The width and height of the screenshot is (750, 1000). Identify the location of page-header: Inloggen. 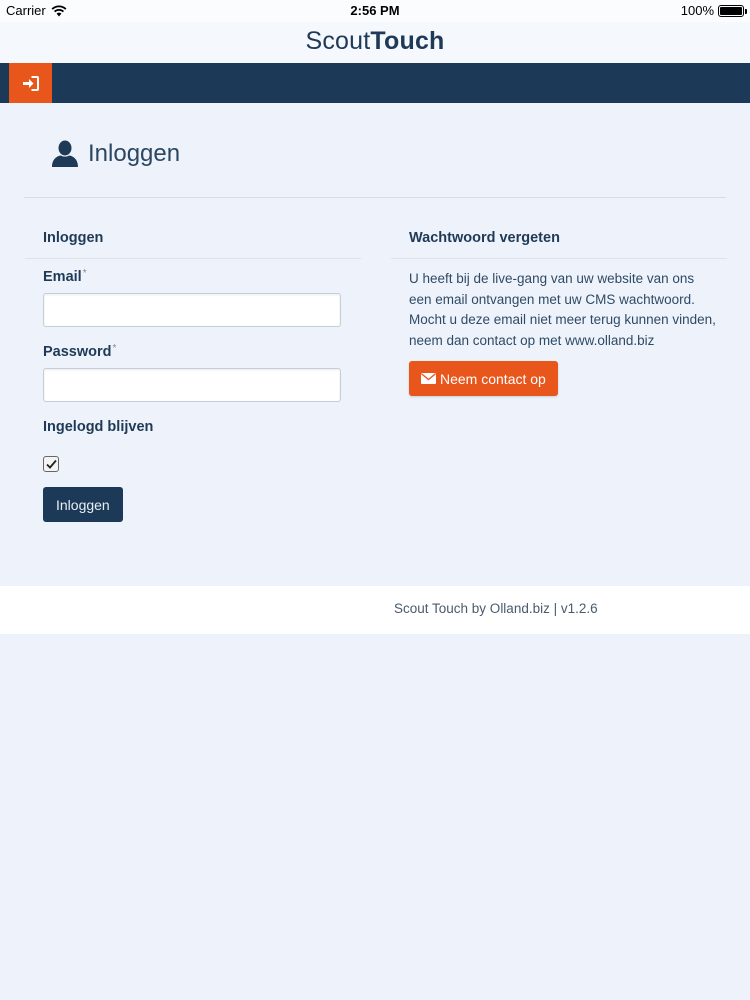
(102, 154).